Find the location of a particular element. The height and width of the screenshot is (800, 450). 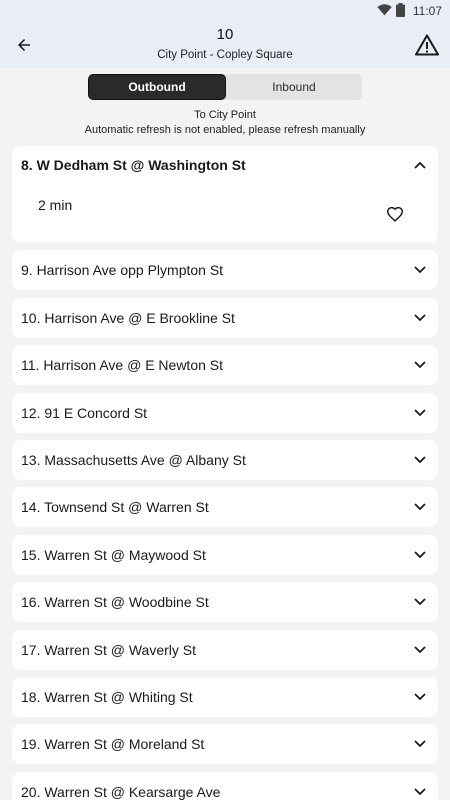

stop-card: 18. Warren St @ Whiting St is located at coordinates (225, 696).